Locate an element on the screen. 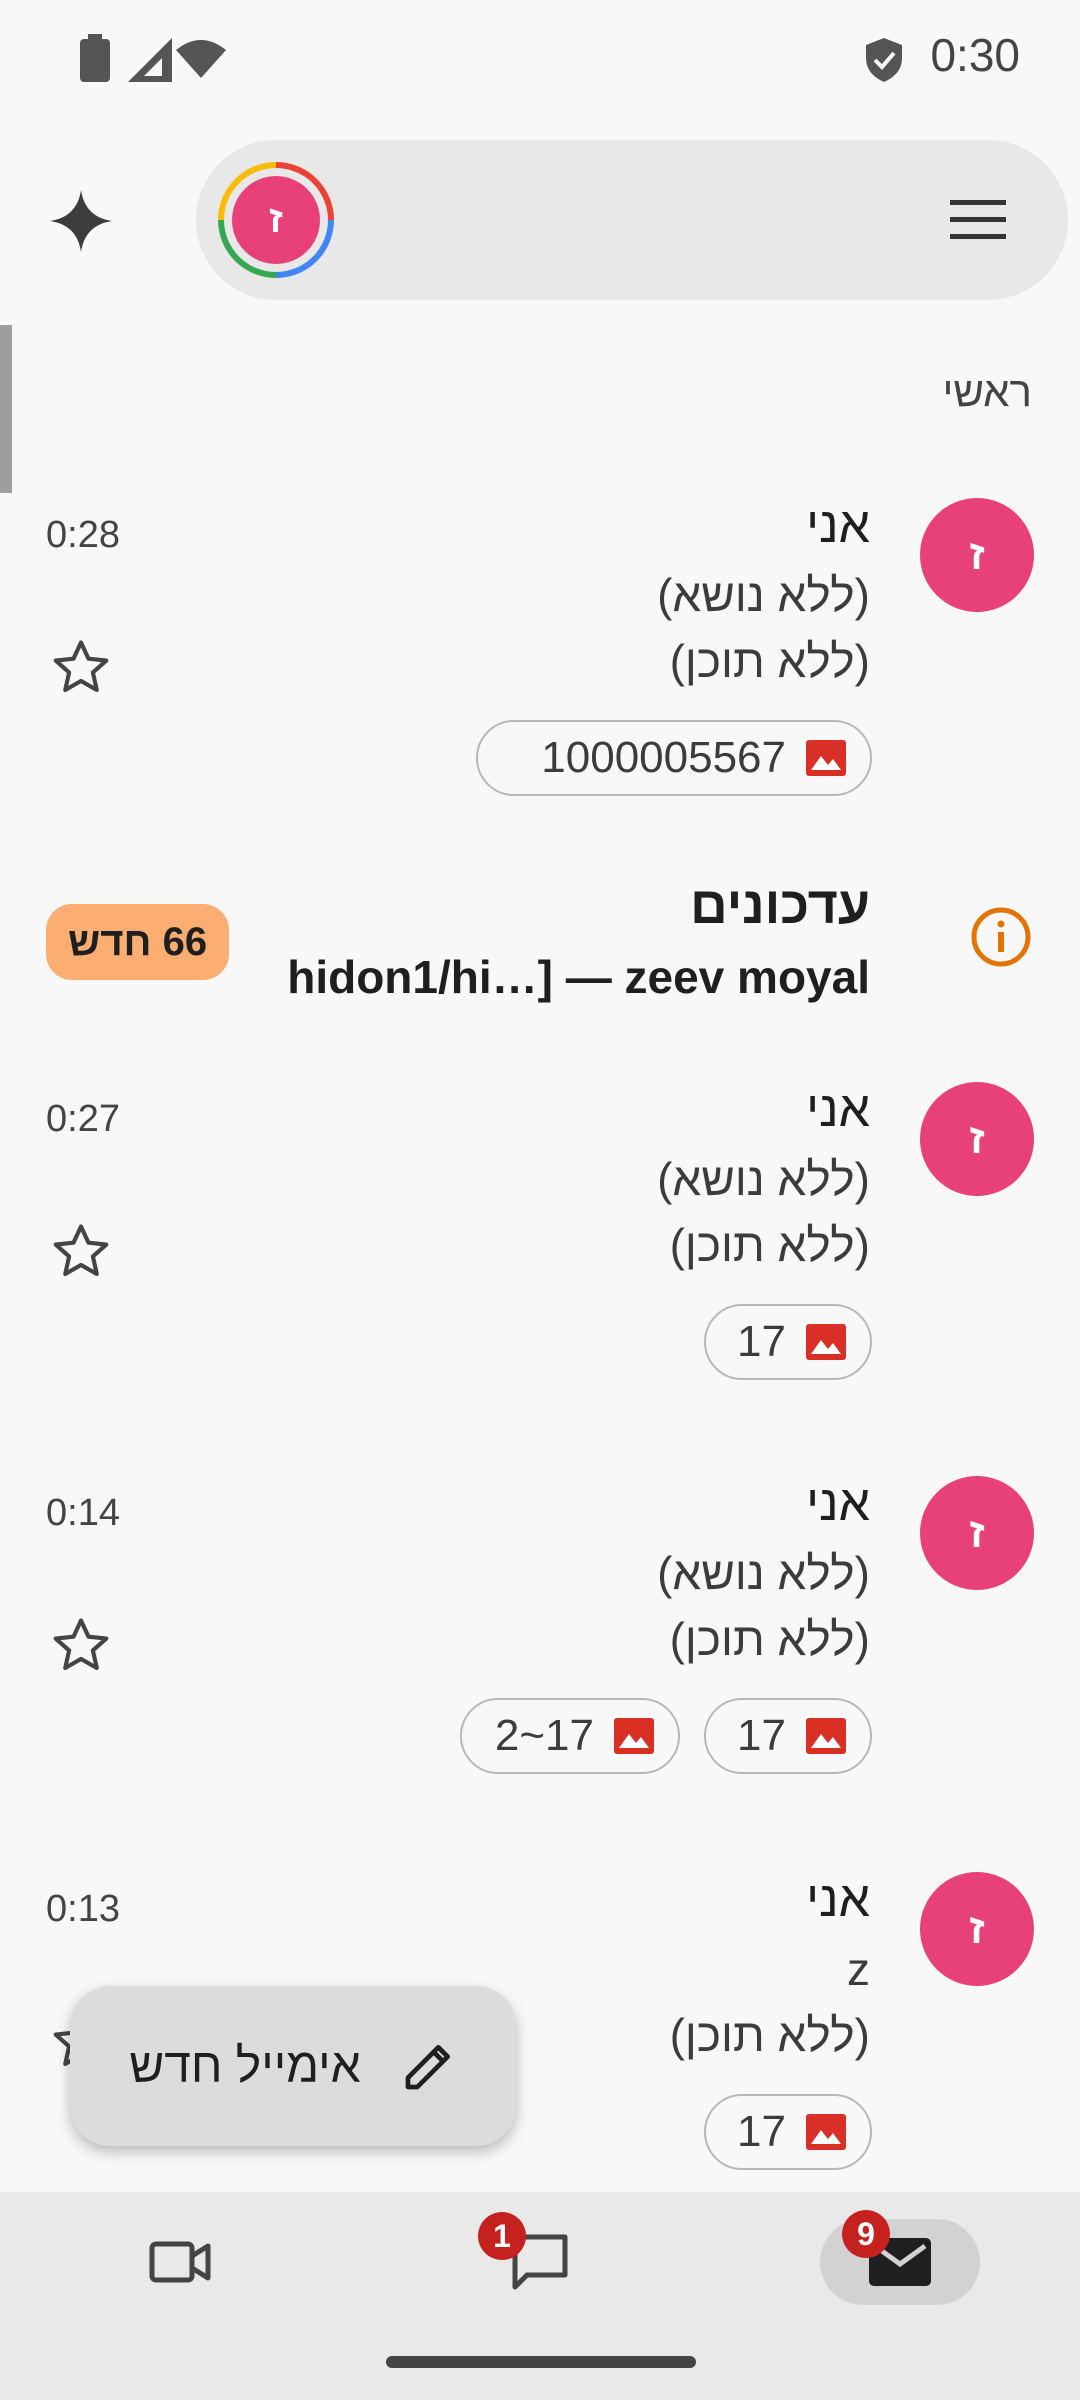 Image resolution: width=1080 pixels, height=2400 pixels. menu-icon is located at coordinates (978, 220).